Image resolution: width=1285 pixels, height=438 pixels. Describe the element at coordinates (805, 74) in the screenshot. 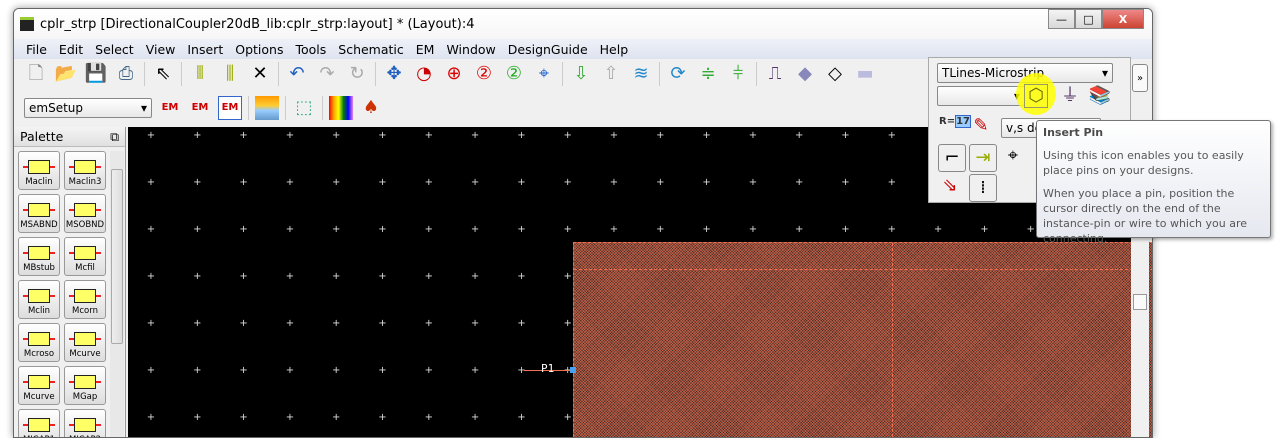

I see `polygon-icon: ◆` at that location.